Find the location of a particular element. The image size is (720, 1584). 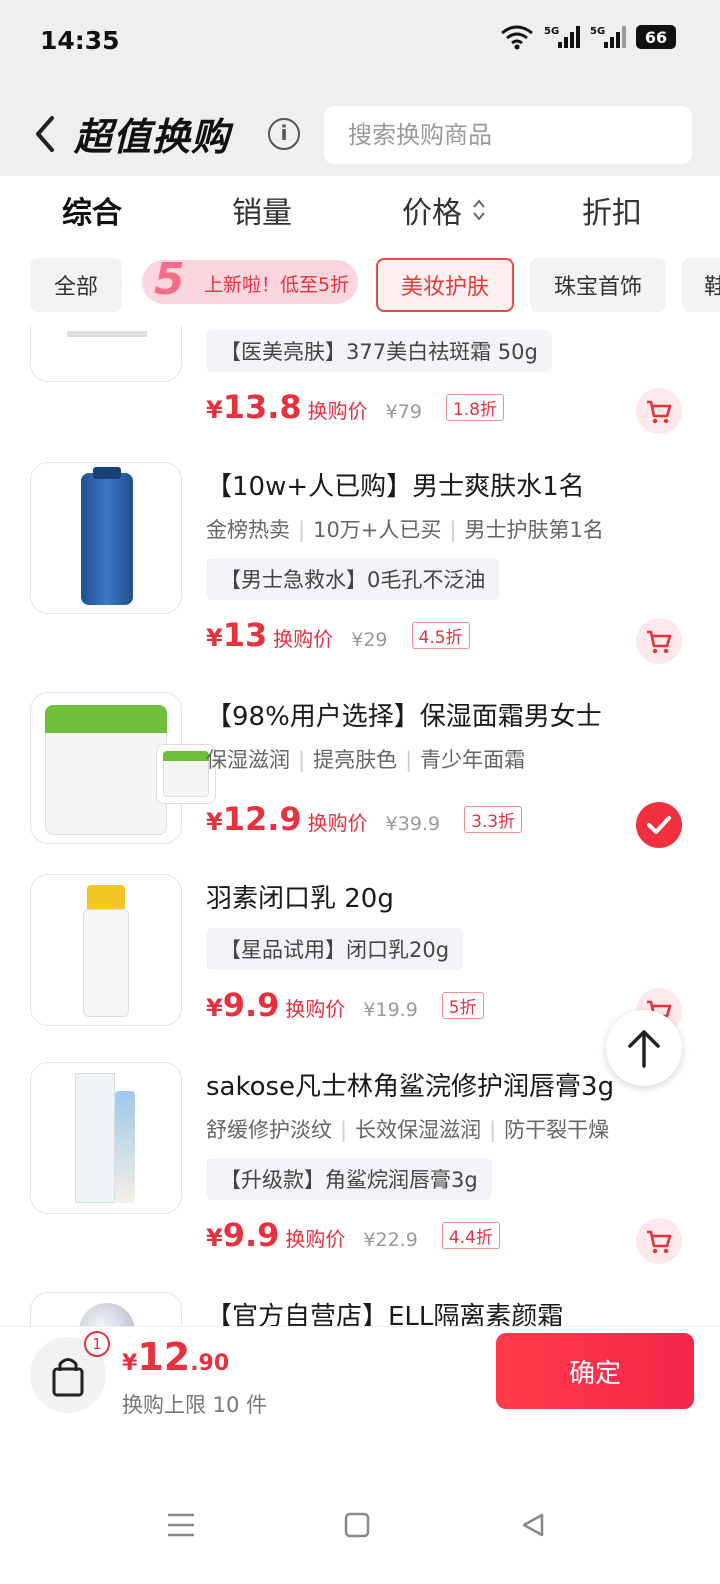

price-row: ¥ 13 换购价 ¥29 4.5折 is located at coordinates (338, 638).